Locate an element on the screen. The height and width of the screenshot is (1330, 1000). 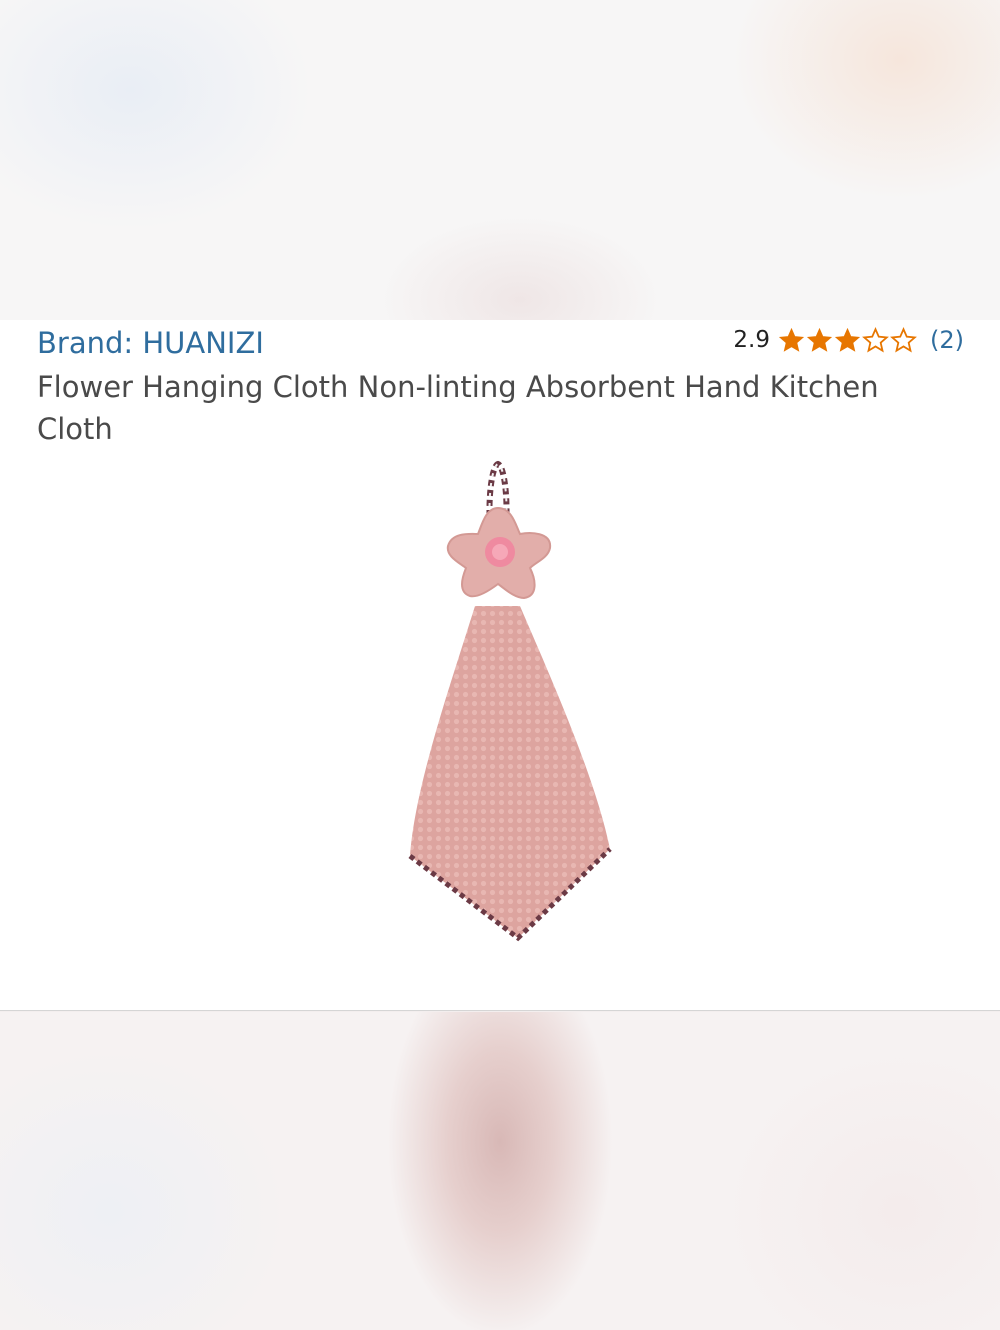
product-image is located at coordinates (500, 706).